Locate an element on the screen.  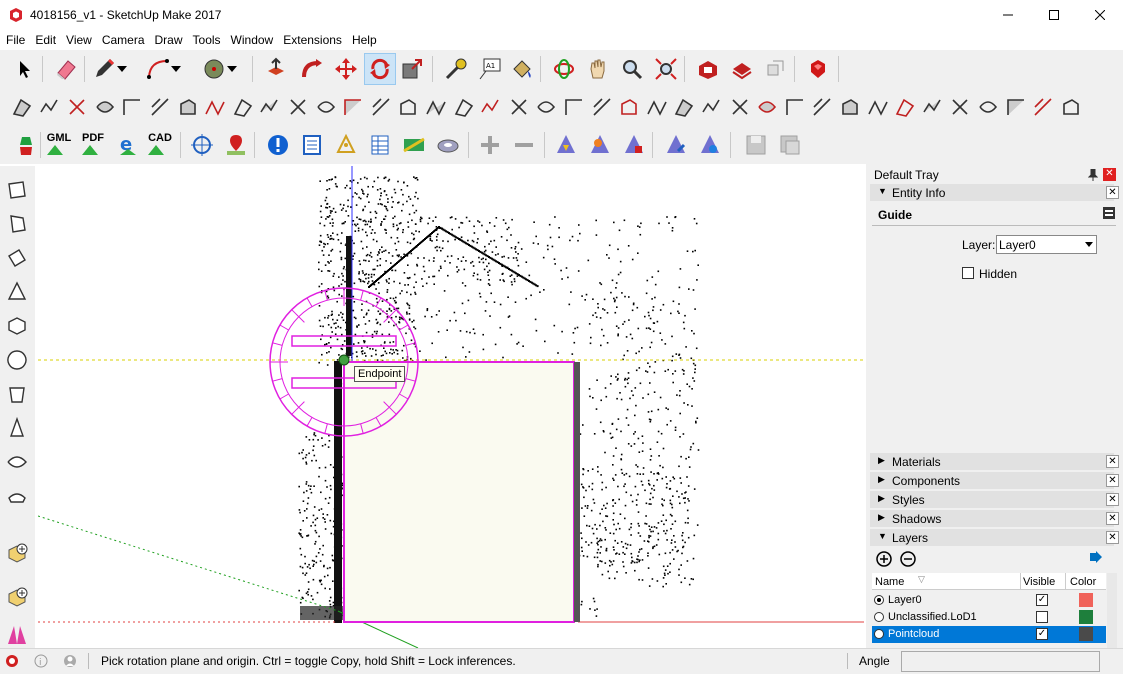
door-tool-button is located at coordinates (988, 107).